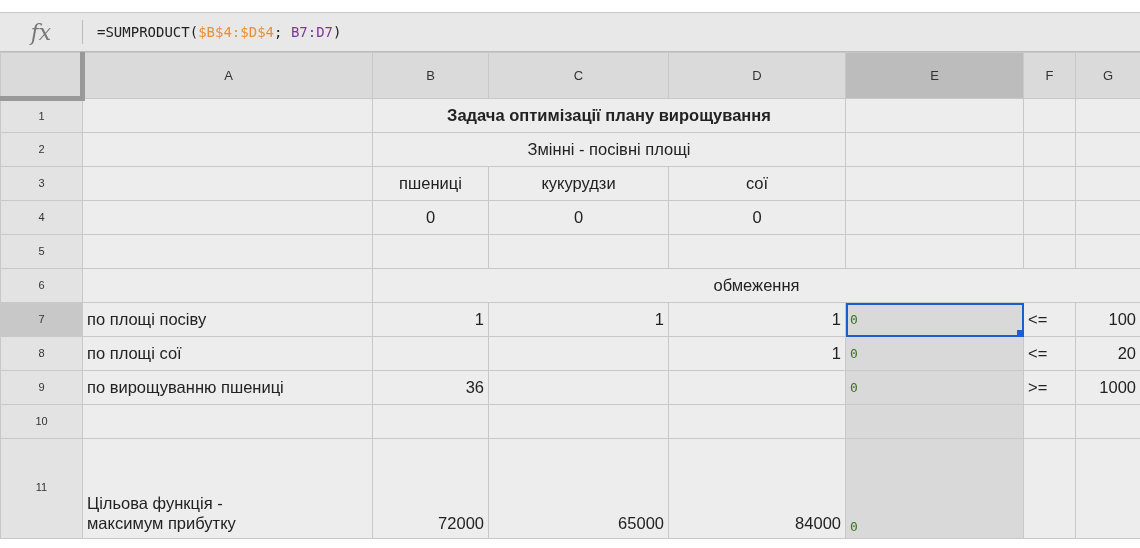  Describe the element at coordinates (227, 488) in the screenshot. I see `table-cell: Цільова функція - максимум прибутку` at that location.